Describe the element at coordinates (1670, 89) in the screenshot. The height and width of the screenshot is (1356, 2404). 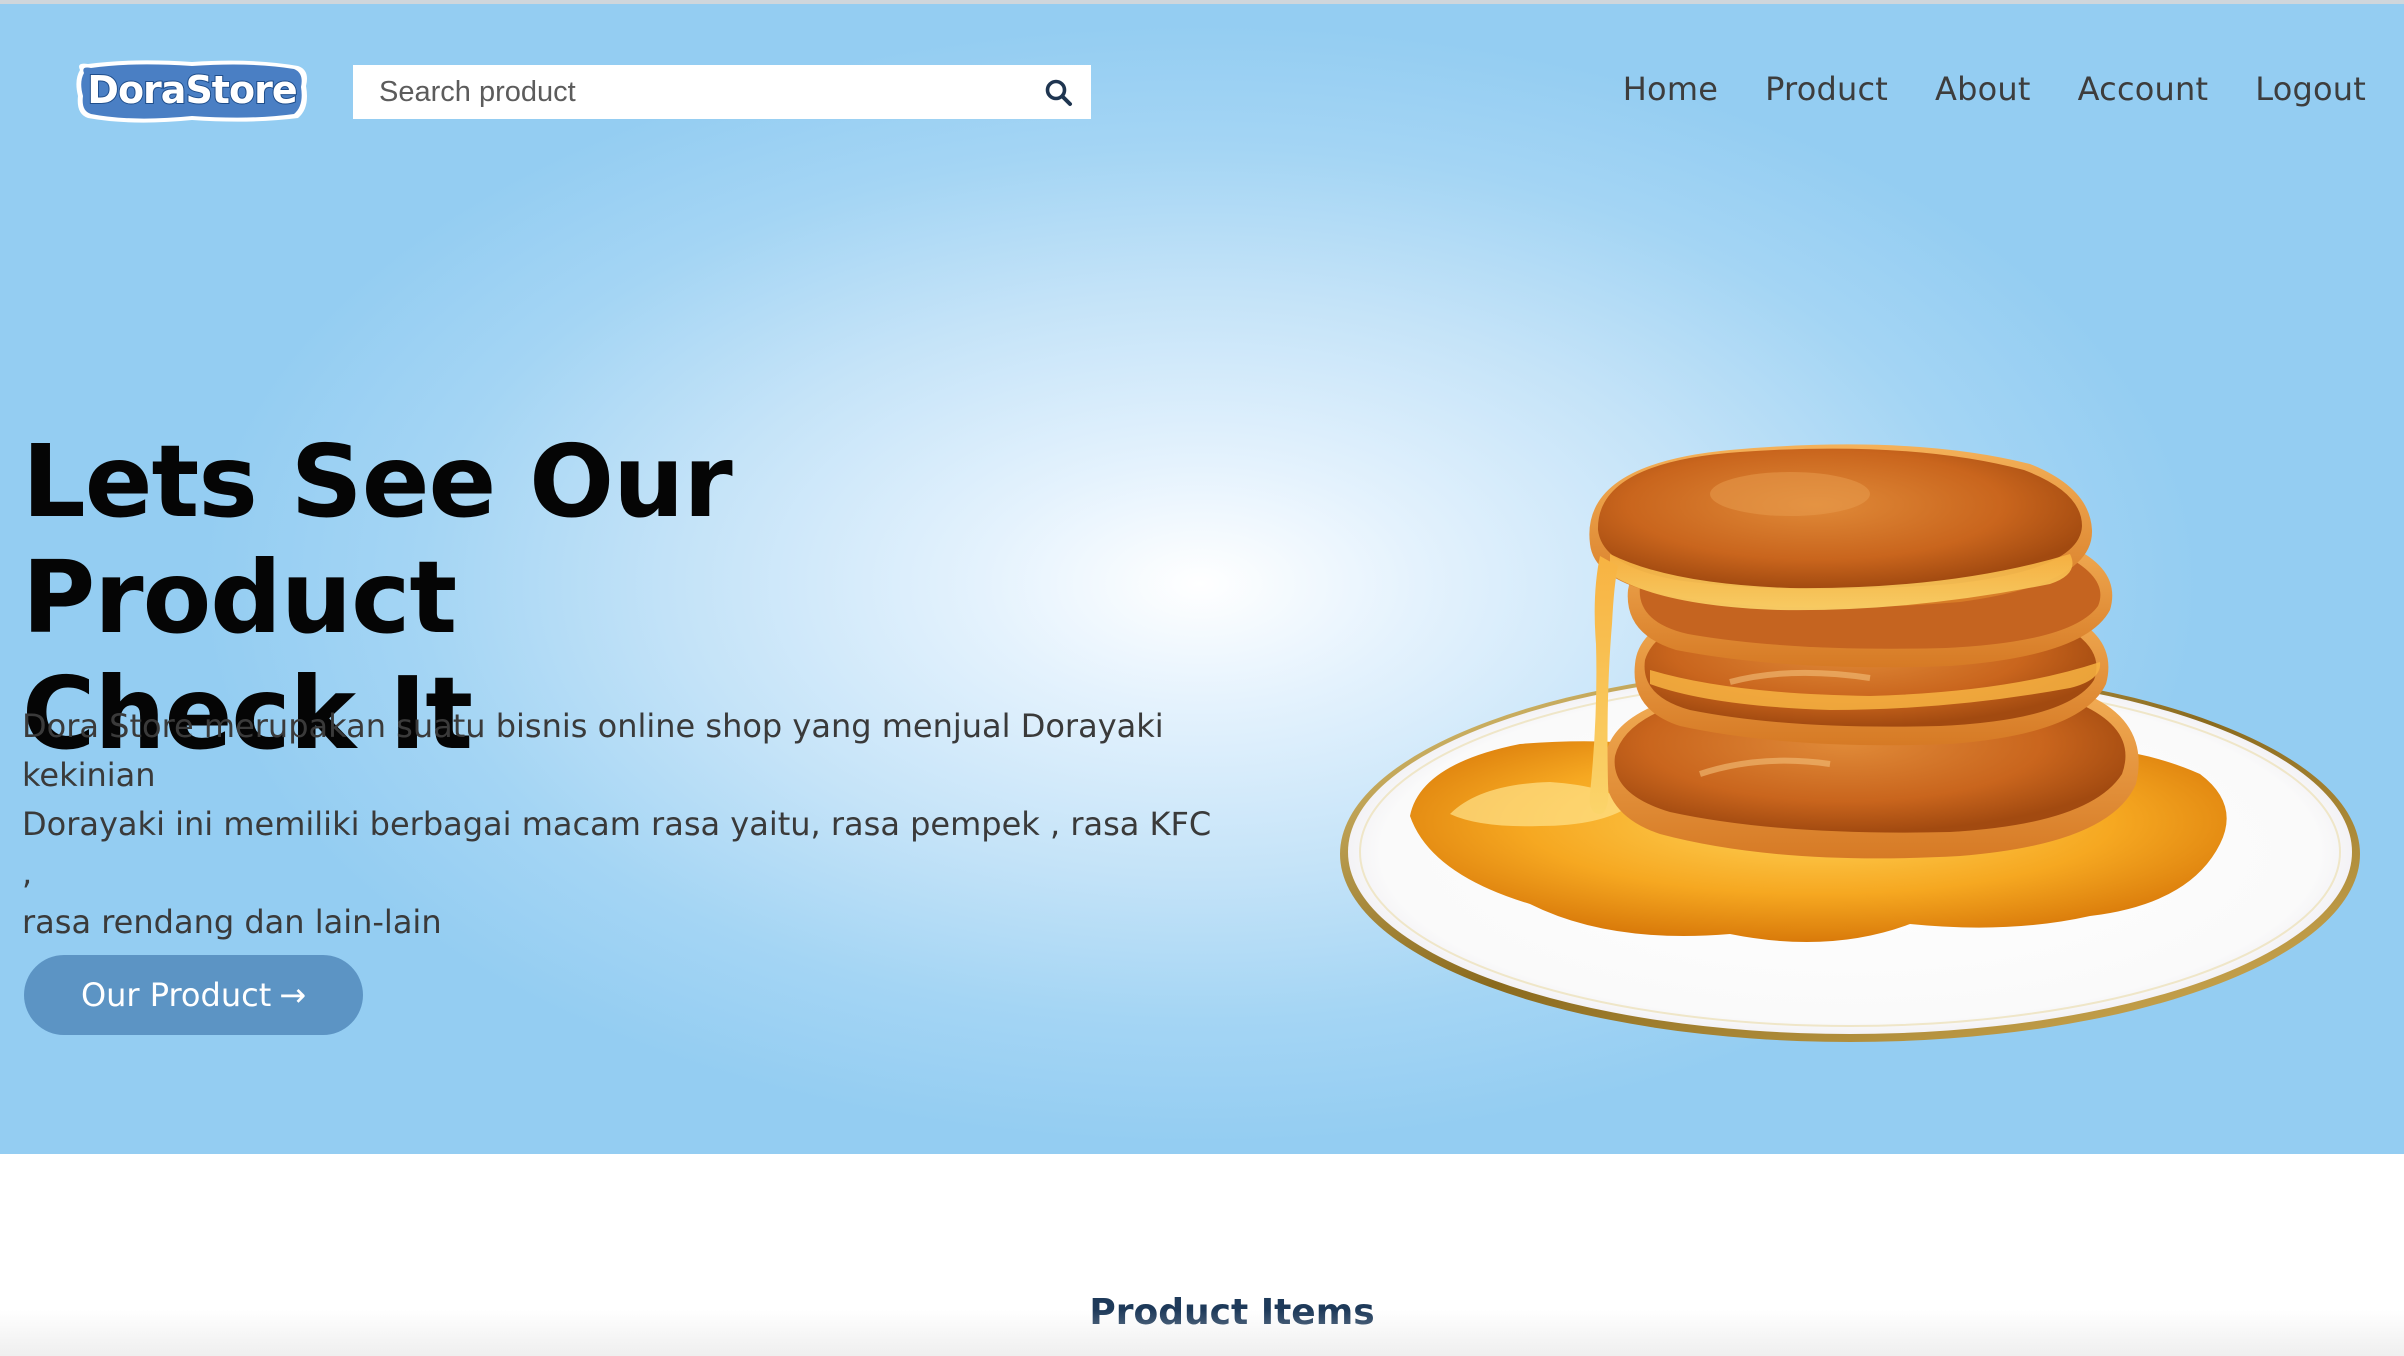
I see `nav-home-link: Home` at that location.